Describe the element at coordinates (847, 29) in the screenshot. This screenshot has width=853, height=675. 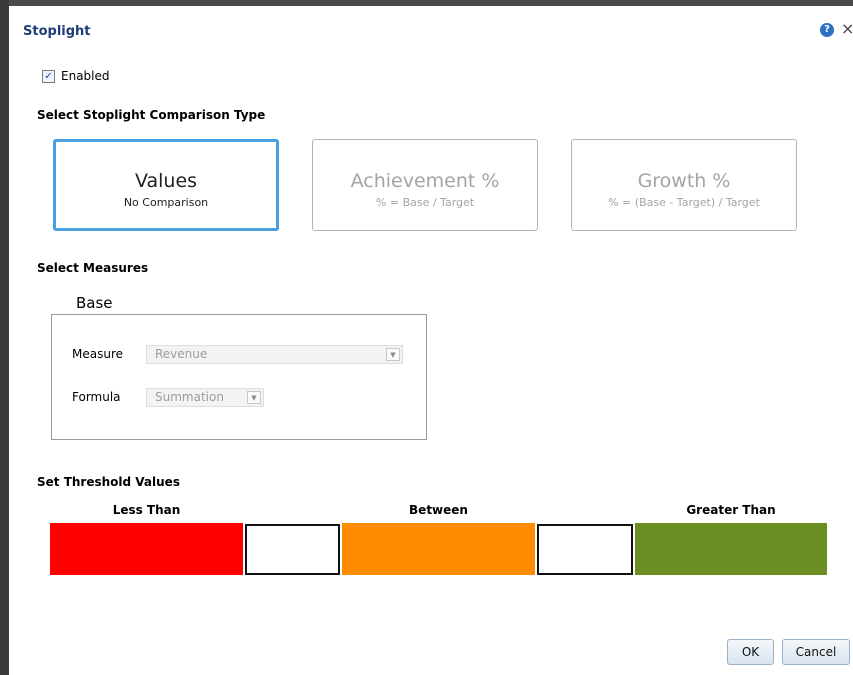
I see `close-icon: ×` at that location.